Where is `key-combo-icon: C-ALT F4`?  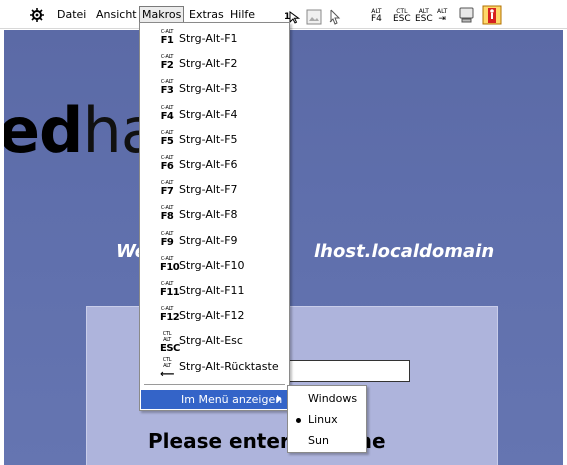 key-combo-icon: C-ALT F4 is located at coordinates (167, 113).